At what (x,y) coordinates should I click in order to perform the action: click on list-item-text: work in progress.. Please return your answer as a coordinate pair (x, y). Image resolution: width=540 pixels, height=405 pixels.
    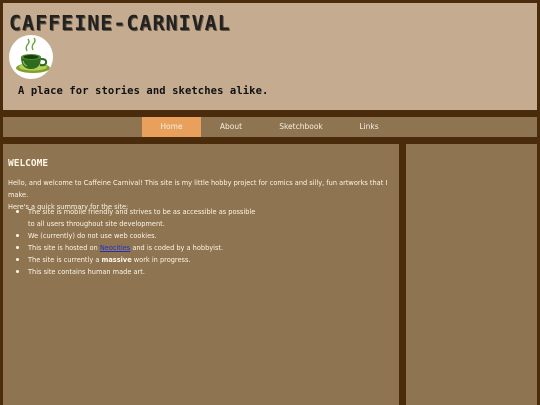
    Looking at the image, I should click on (161, 260).